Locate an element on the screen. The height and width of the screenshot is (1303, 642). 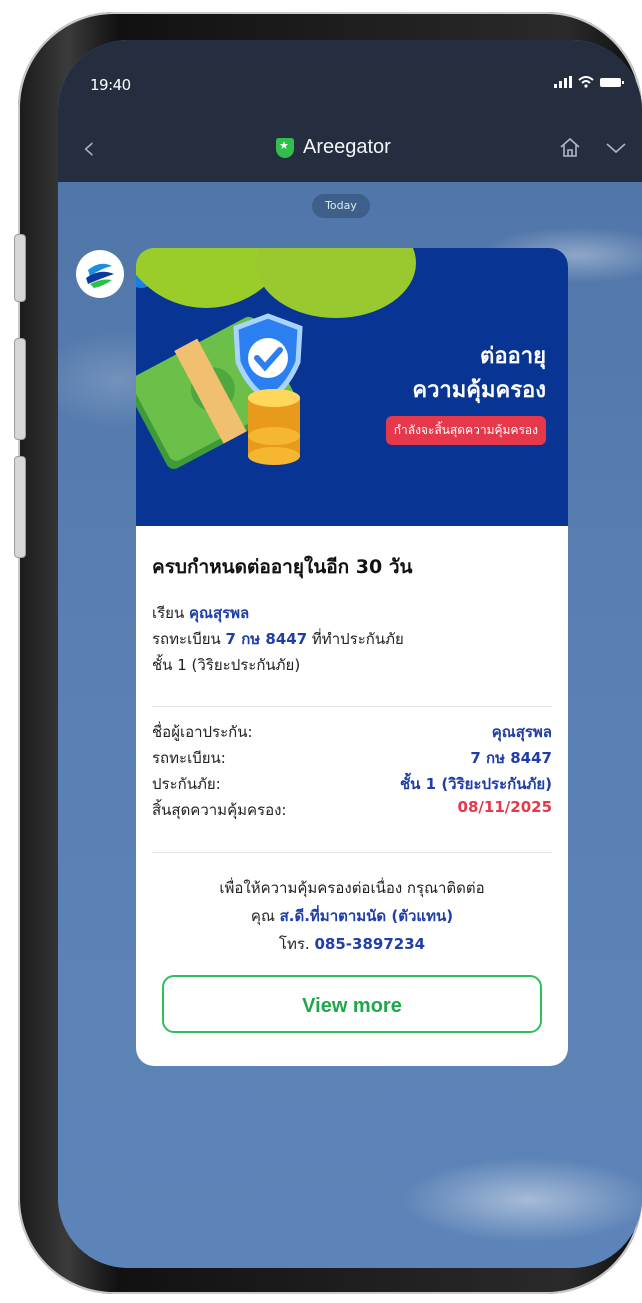
mute-switch is located at coordinates (20, 268).